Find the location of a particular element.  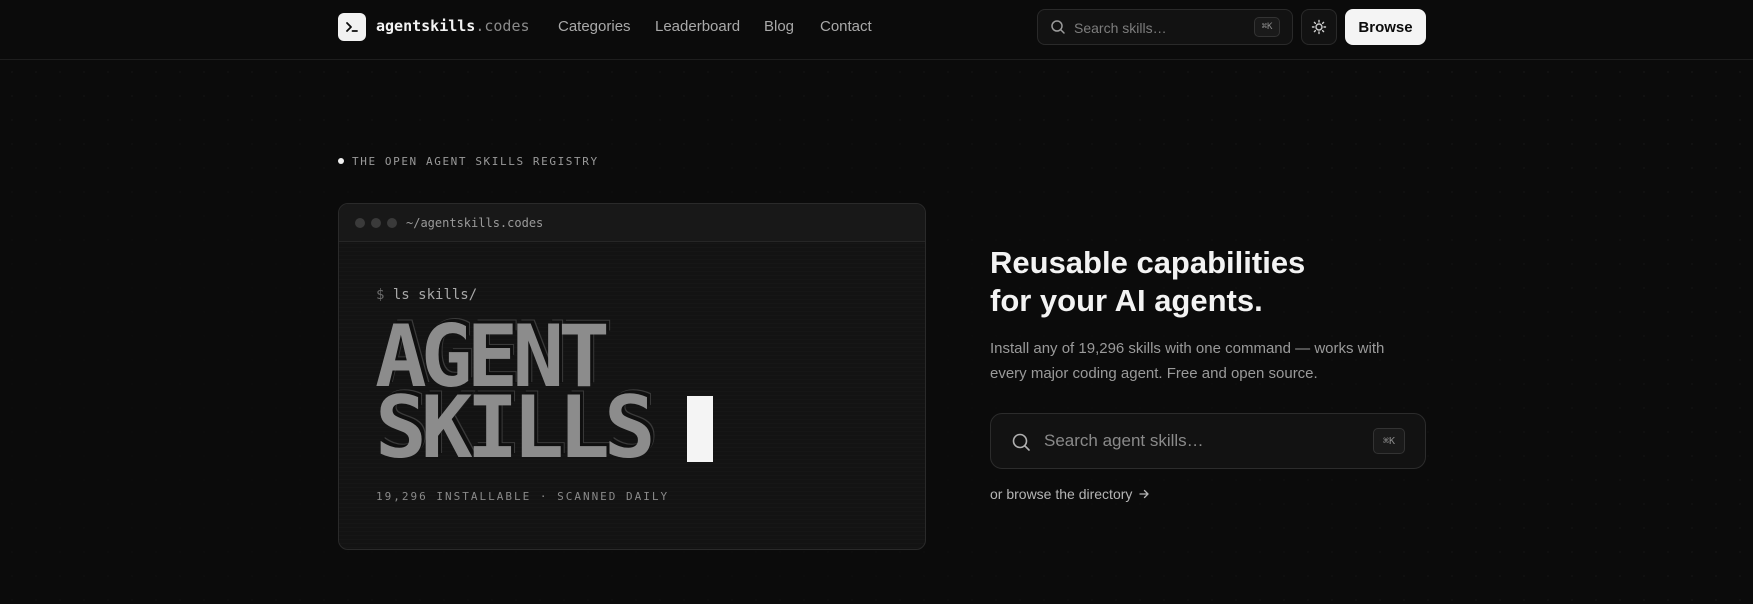

terminal-prompt: $ ls skills/ is located at coordinates (426, 295).